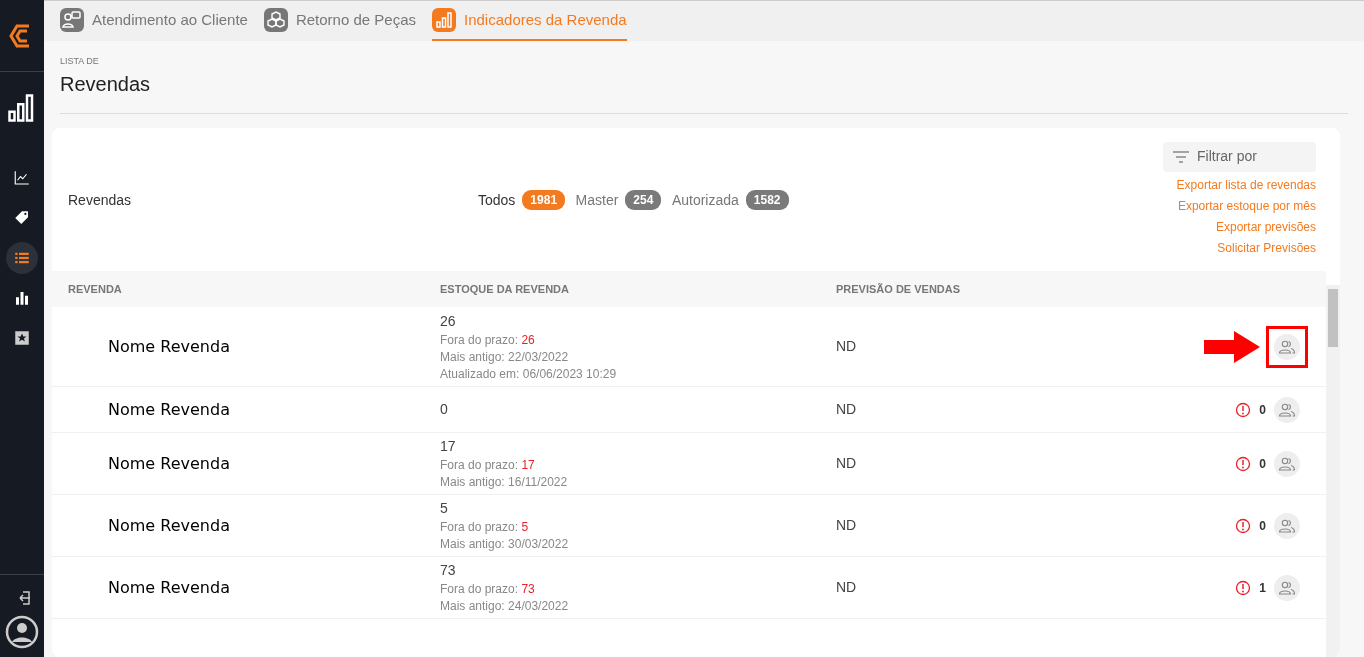 The height and width of the screenshot is (657, 1364). What do you see at coordinates (1239, 156) in the screenshot?
I see `filter-button: Filtrar por` at bounding box center [1239, 156].